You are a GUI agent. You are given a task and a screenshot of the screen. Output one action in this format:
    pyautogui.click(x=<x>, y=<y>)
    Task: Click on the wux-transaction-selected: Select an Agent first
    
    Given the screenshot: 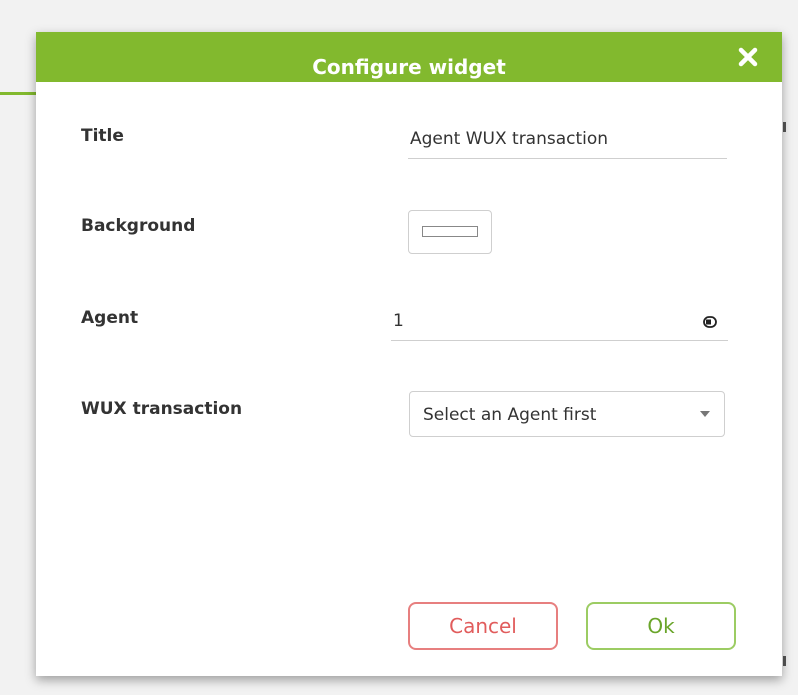 What is the action you would take?
    pyautogui.click(x=510, y=415)
    